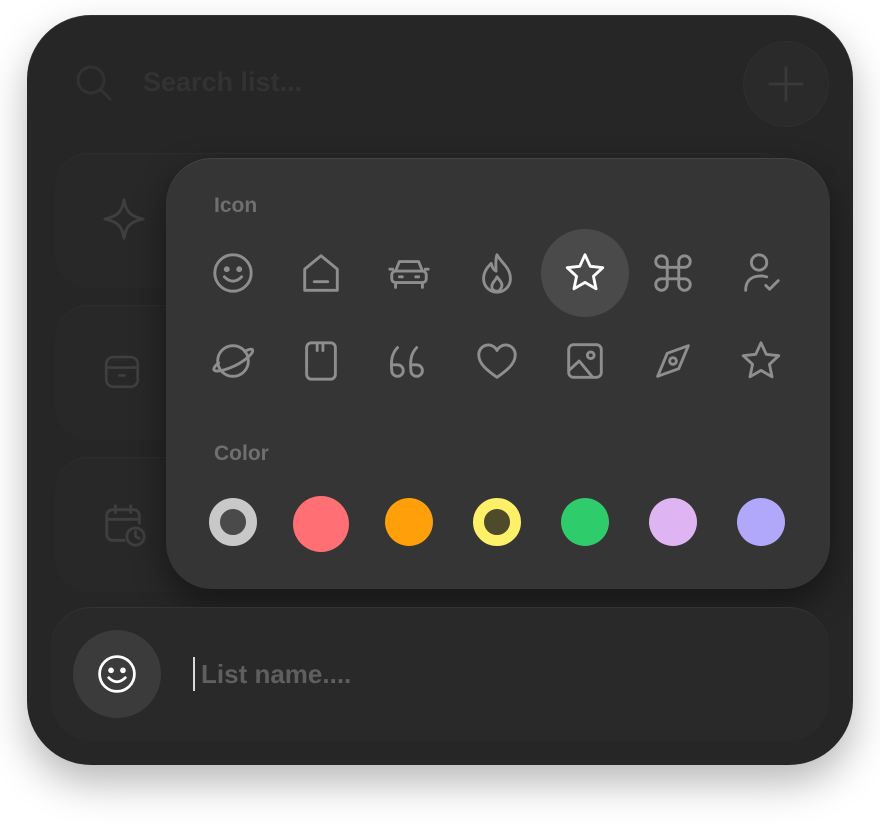 Image resolution: width=880 pixels, height=830 pixels. I want to click on color-swatch-orange, so click(409, 522).